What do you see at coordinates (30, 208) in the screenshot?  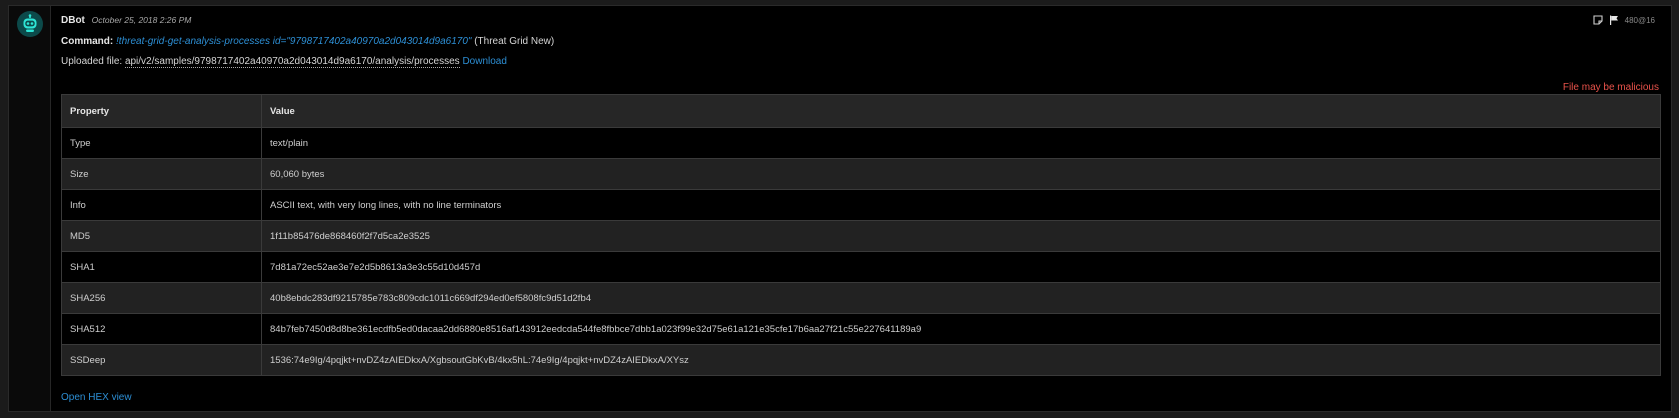 I see `entry-gutter` at bounding box center [30, 208].